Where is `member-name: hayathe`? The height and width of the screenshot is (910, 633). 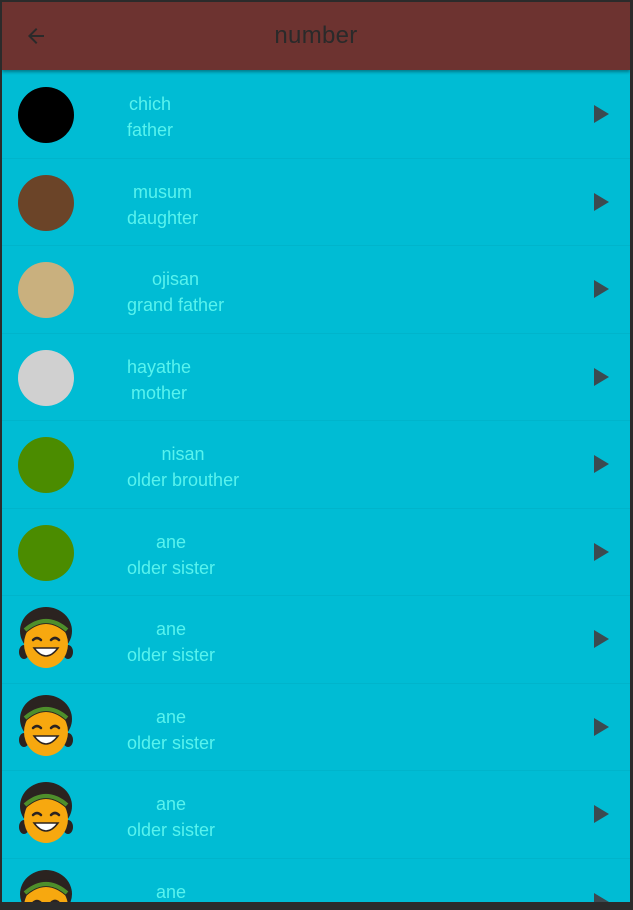 member-name: hayathe is located at coordinates (159, 366).